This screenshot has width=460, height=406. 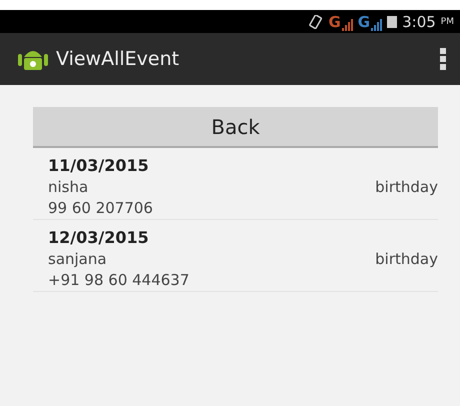 What do you see at coordinates (235, 127) in the screenshot?
I see `back-button: Back` at bounding box center [235, 127].